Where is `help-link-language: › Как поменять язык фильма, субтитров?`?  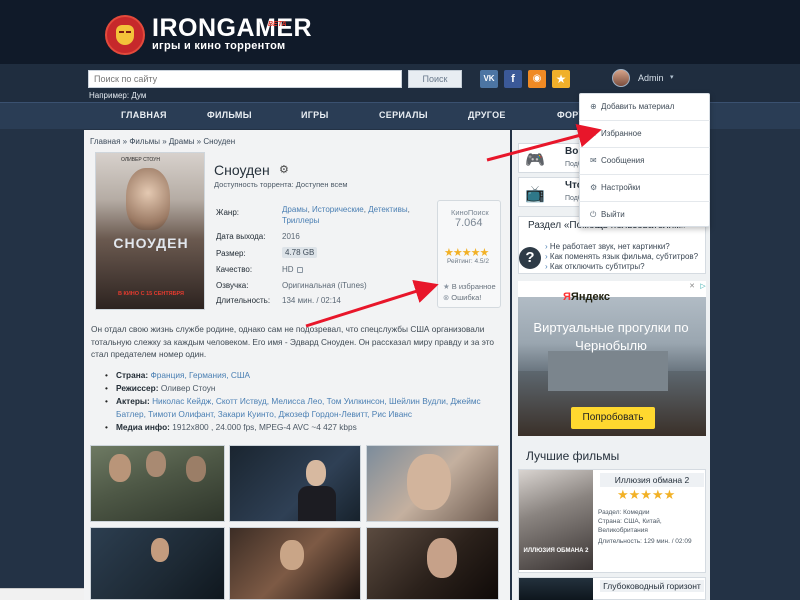 help-link-language: › Как поменять язык фильма, субтитров? is located at coordinates (621, 256).